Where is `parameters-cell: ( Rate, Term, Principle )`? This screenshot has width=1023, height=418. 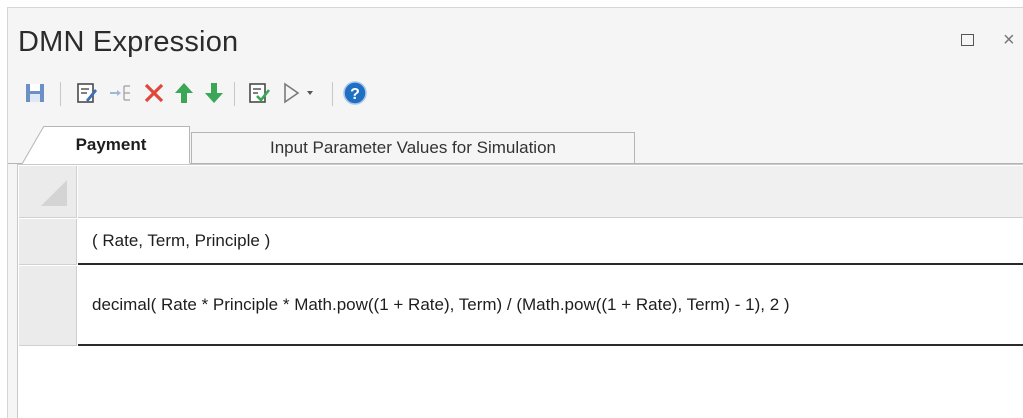 parameters-cell: ( Rate, Term, Principle ) is located at coordinates (550, 242).